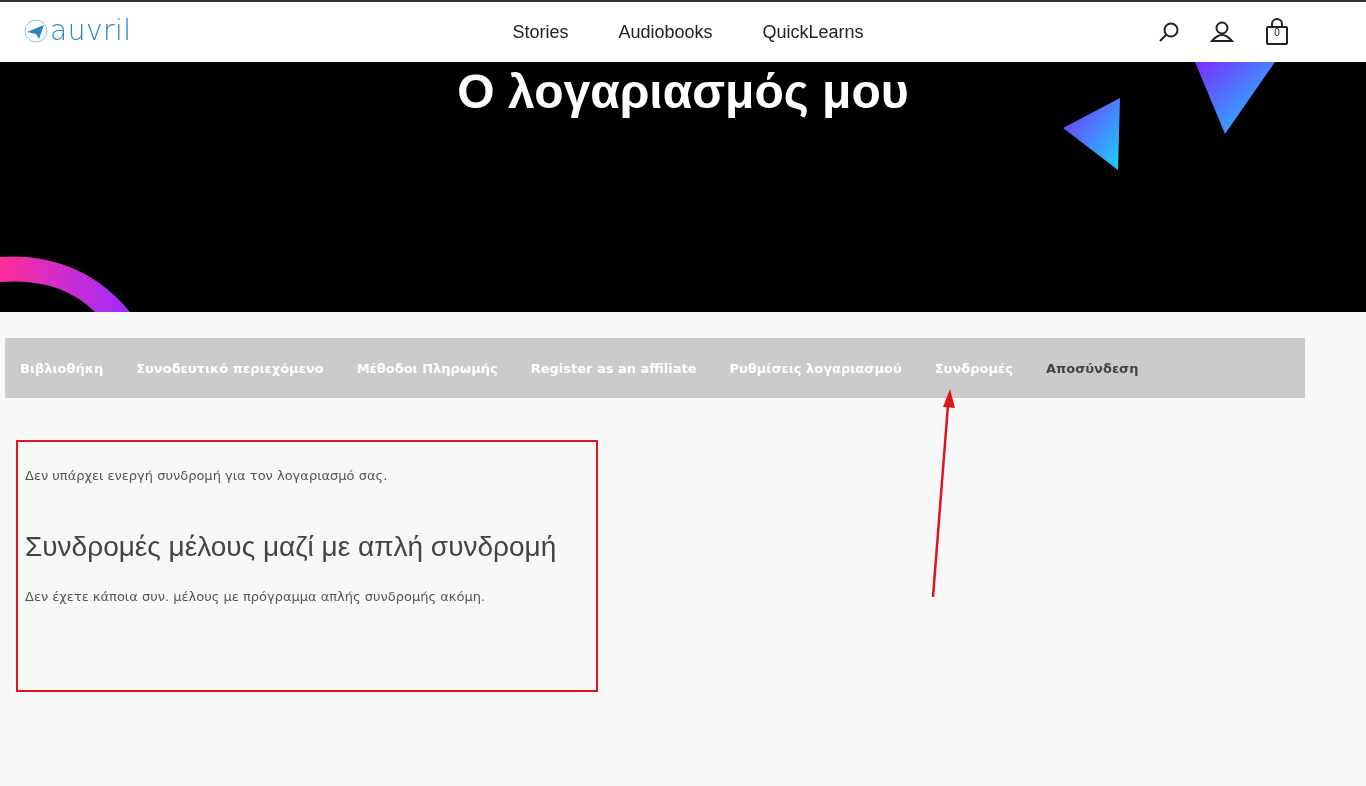 This screenshot has height=786, width=1366. I want to click on notice-text: Δεν υπάρχει ενεργή συνδρομή για τον λογαριασμό σας., so click(207, 475).